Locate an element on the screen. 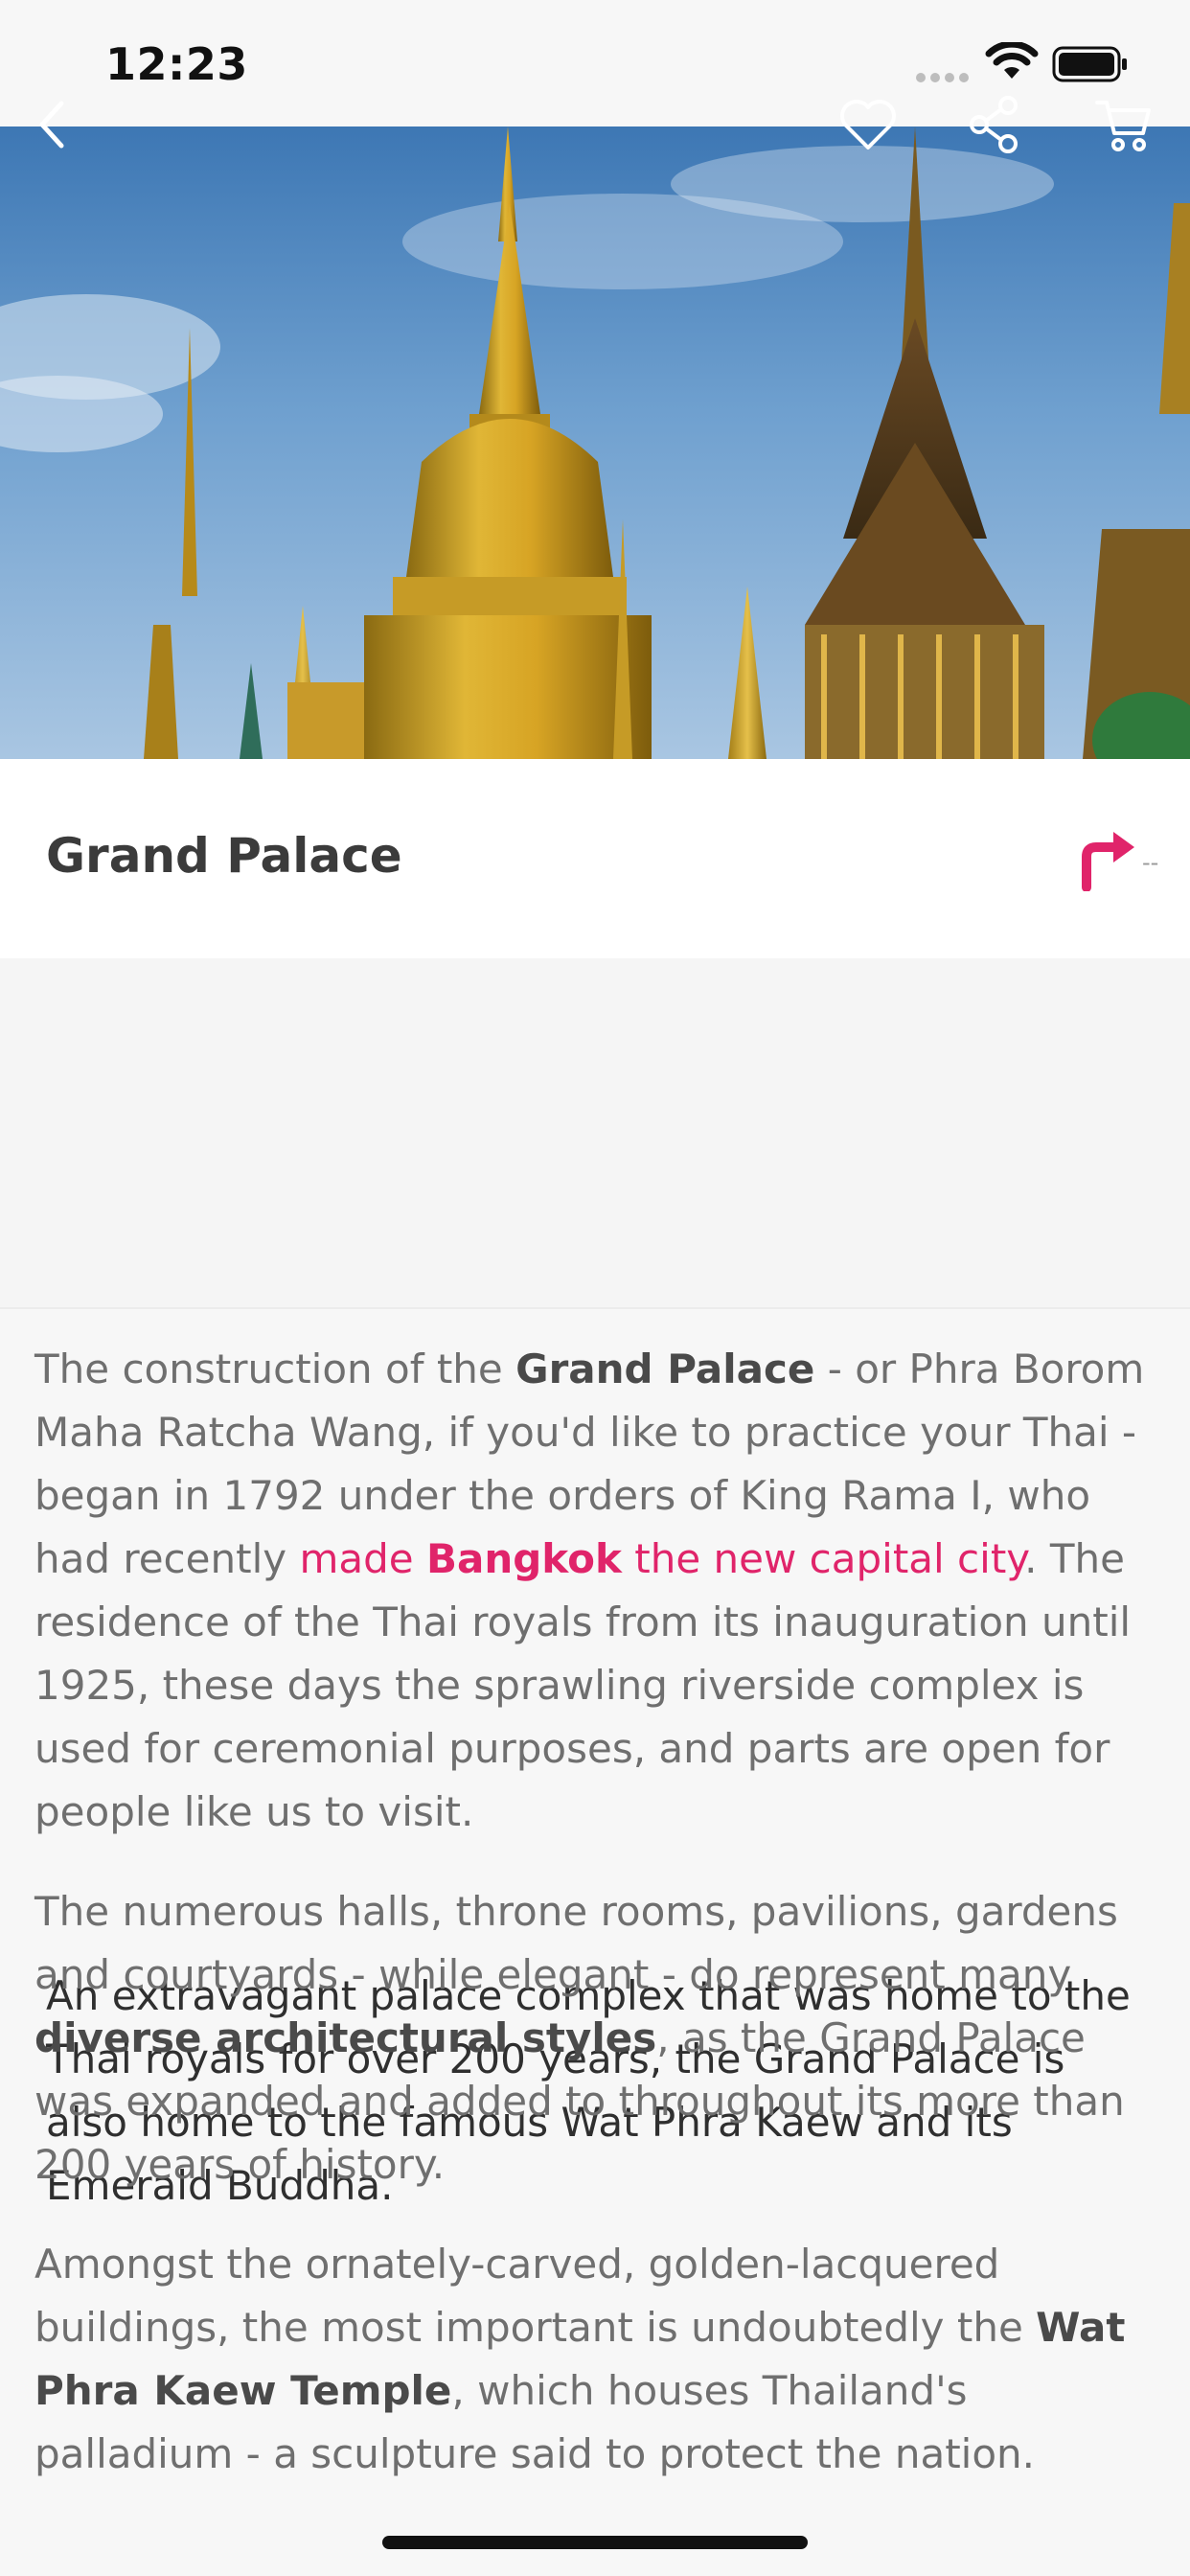 This screenshot has height=2576, width=1190. share-button is located at coordinates (995, 125).